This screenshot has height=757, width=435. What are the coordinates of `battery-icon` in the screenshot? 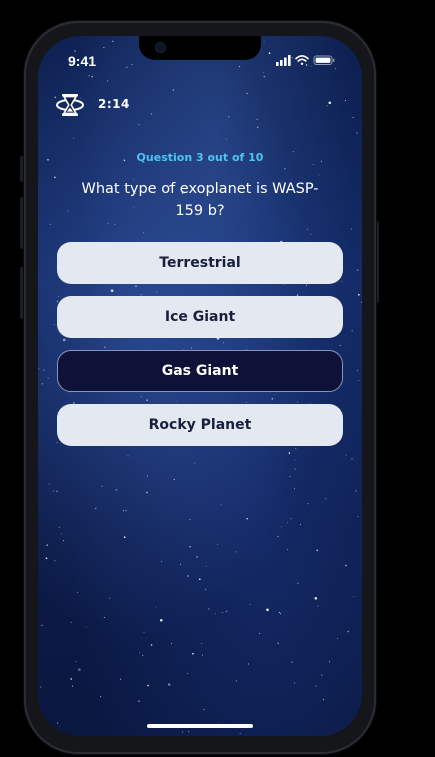 It's located at (324, 60).